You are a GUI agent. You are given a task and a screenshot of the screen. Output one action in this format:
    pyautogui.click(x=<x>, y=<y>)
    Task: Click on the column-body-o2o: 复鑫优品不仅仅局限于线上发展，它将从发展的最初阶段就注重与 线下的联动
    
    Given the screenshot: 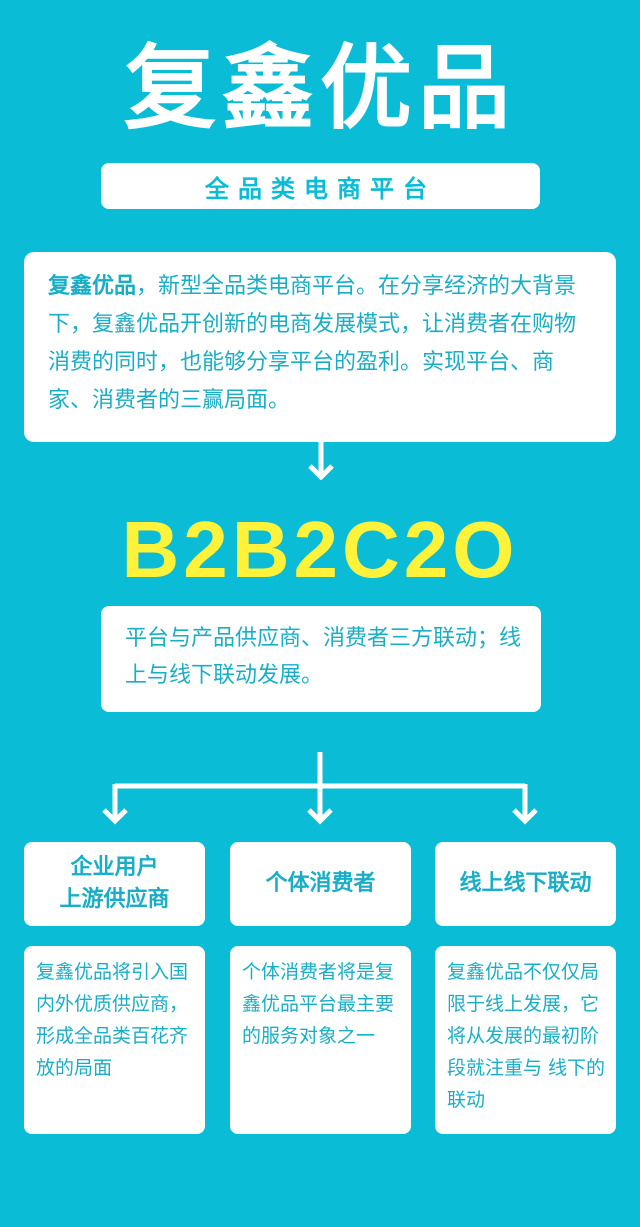 What is the action you would take?
    pyautogui.click(x=525, y=1040)
    